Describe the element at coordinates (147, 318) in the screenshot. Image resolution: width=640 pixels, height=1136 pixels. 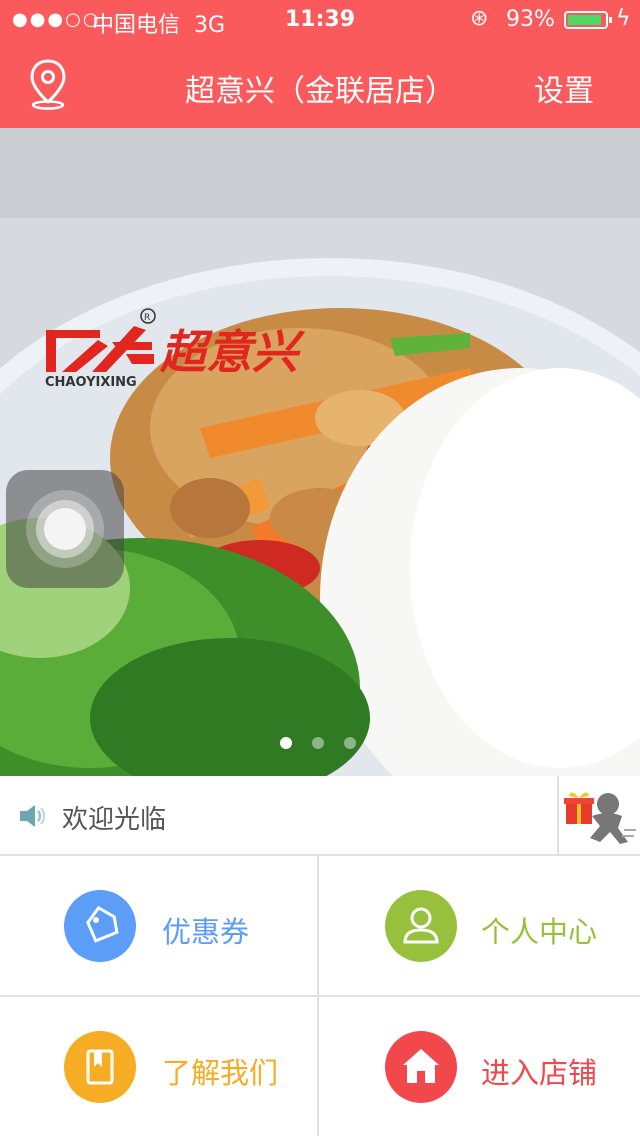
I see `svg-text: R` at that location.